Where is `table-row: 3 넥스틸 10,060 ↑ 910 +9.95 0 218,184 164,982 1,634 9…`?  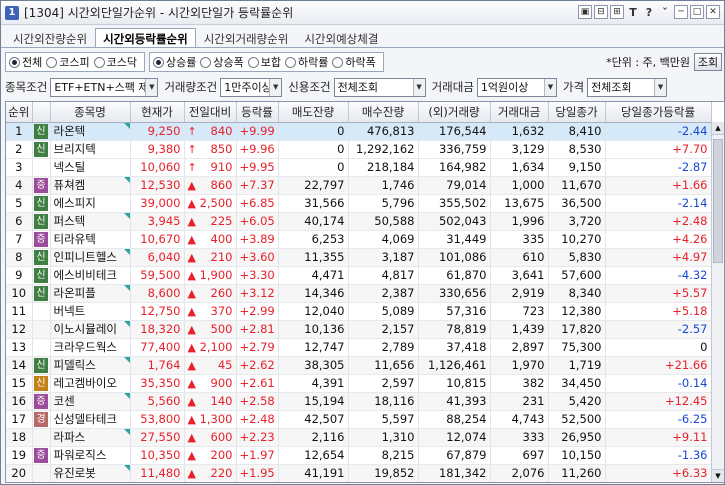 table-row: 3 넥스틸 10,060 ↑ 910 +9.95 0 218,184 164,982 1,634 9… is located at coordinates (359, 167).